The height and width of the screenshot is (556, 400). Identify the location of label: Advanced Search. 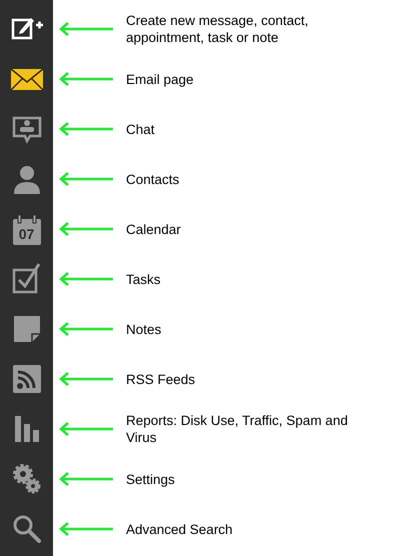
(179, 529).